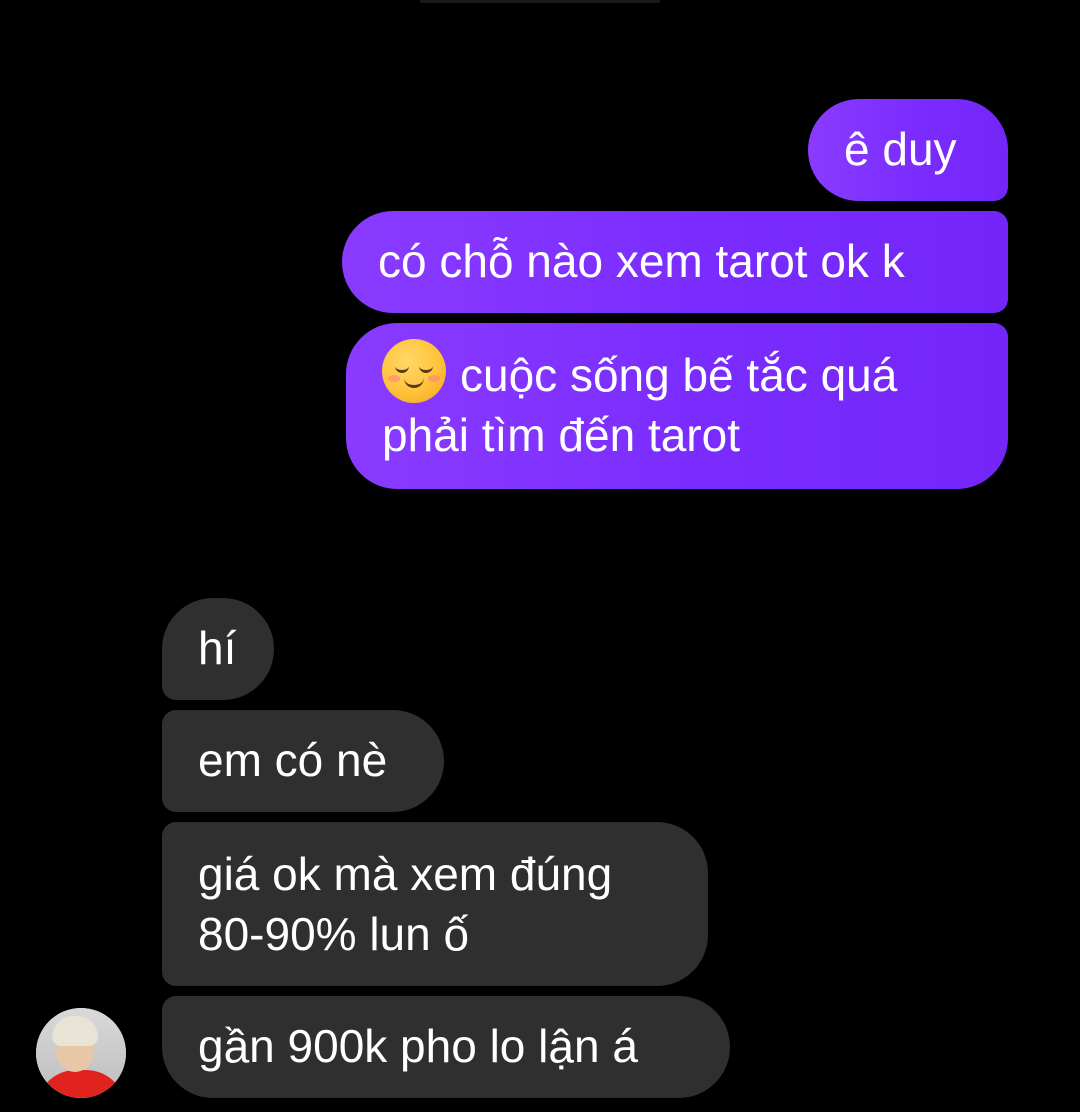 The width and height of the screenshot is (1080, 1112). Describe the element at coordinates (641, 261) in the screenshot. I see `message-text: có chỗ nào xem tarot ok k` at that location.